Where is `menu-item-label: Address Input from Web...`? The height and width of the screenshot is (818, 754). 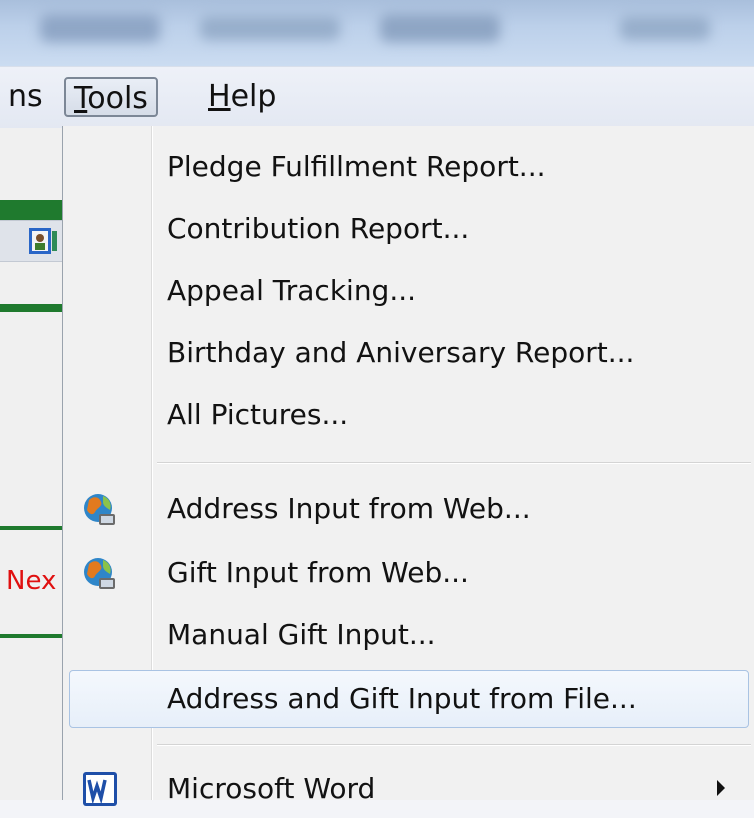 menu-item-label: Address Input from Web... is located at coordinates (349, 508).